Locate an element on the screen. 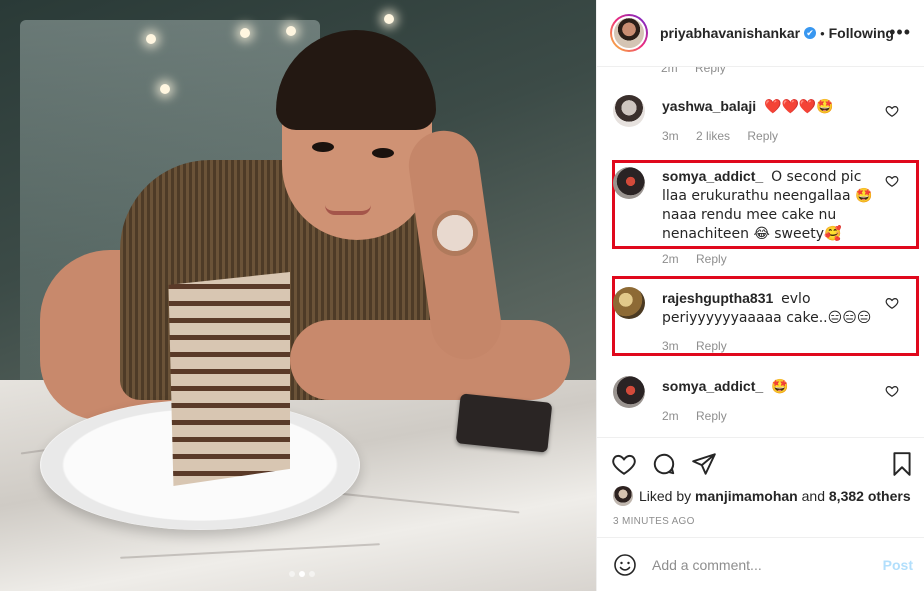 The image size is (924, 591). liked-by-and: and is located at coordinates (813, 496).